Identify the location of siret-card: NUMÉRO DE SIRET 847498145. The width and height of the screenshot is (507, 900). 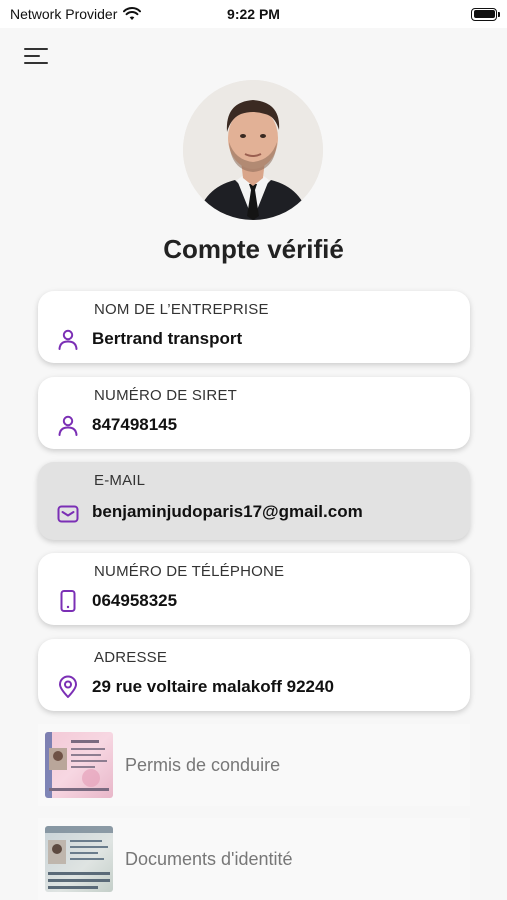
(254, 413).